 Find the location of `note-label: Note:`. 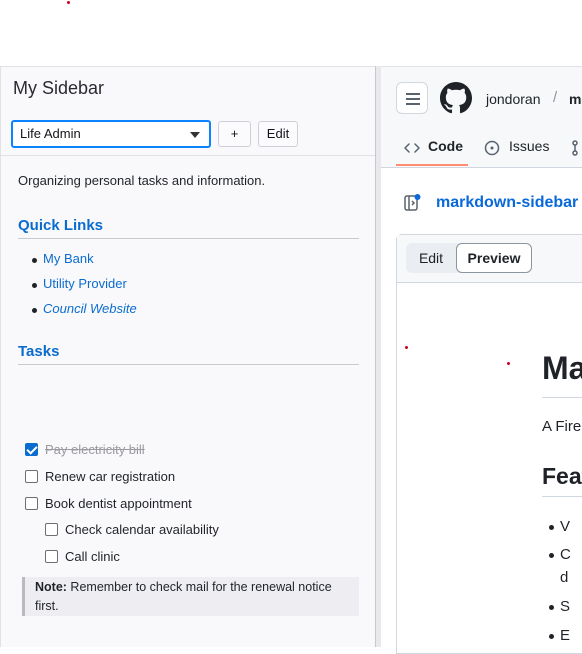

note-label: Note: is located at coordinates (51, 587).